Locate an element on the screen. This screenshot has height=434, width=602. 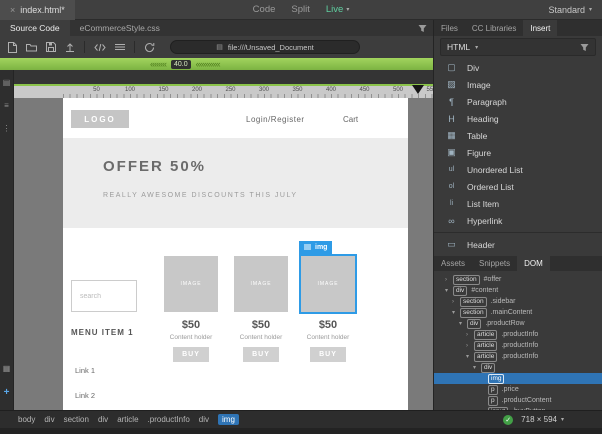
open-docs-icon: ▤ is located at coordinates (7, 82).